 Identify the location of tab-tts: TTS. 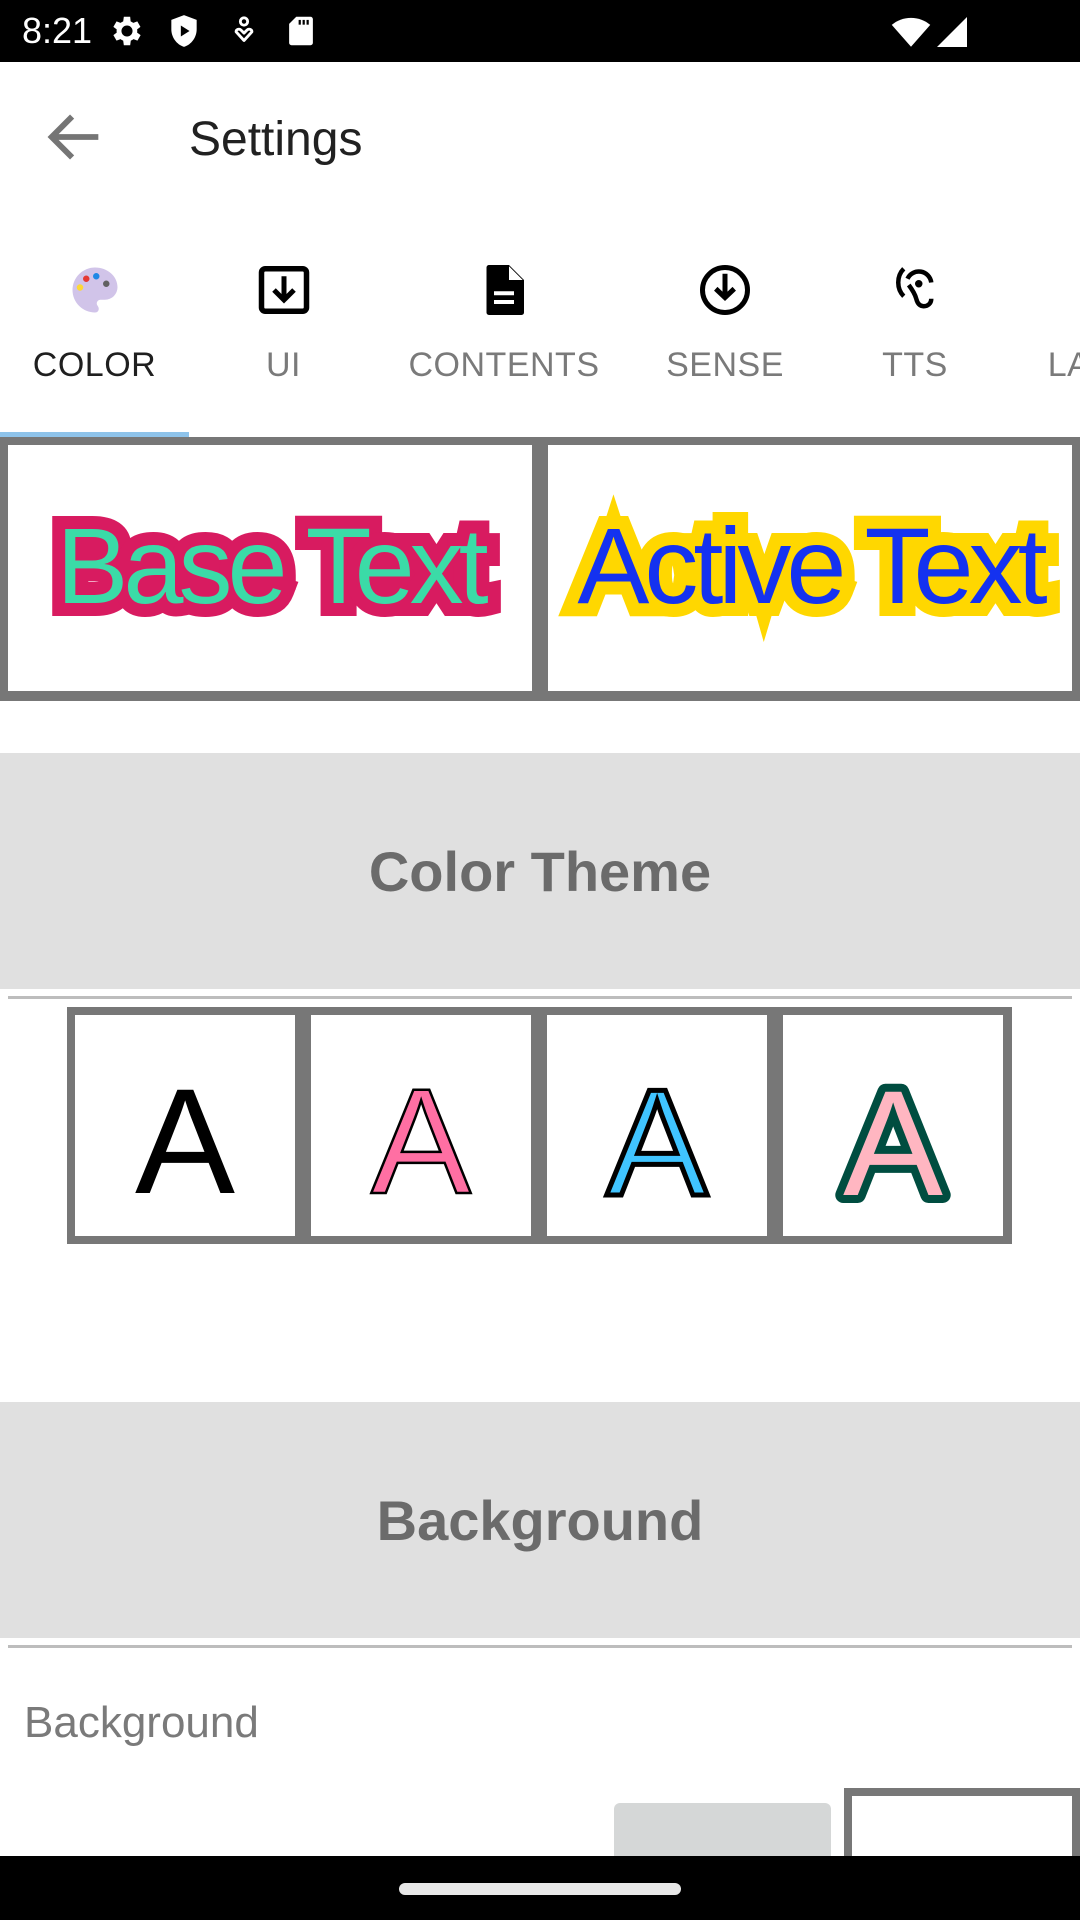
(915, 323).